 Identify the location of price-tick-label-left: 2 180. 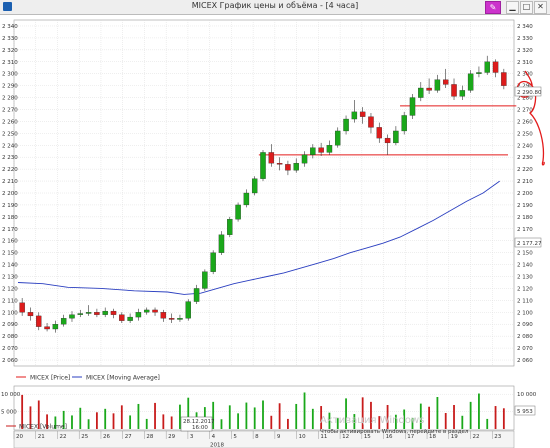
(10, 218).